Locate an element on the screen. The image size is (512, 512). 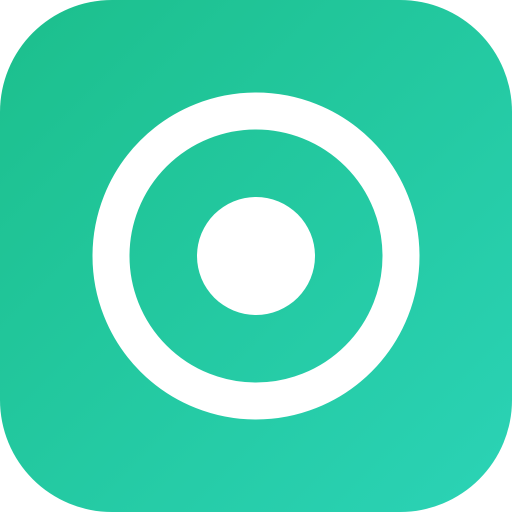
center-dot is located at coordinates (256, 256).